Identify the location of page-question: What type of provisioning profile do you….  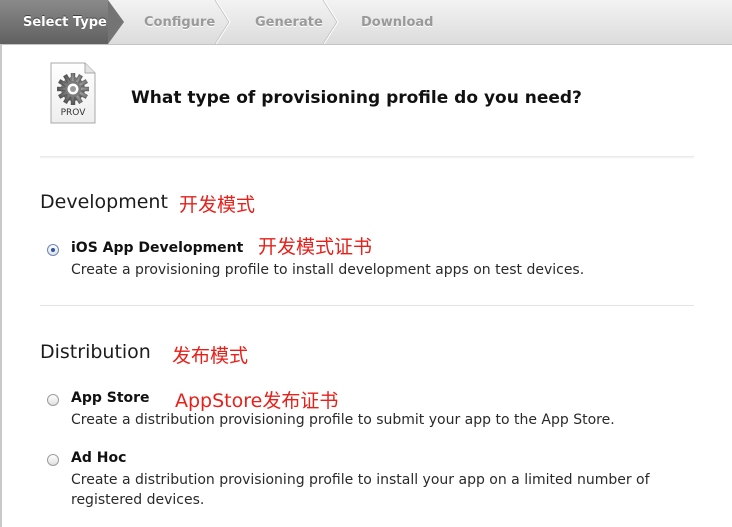
(356, 98).